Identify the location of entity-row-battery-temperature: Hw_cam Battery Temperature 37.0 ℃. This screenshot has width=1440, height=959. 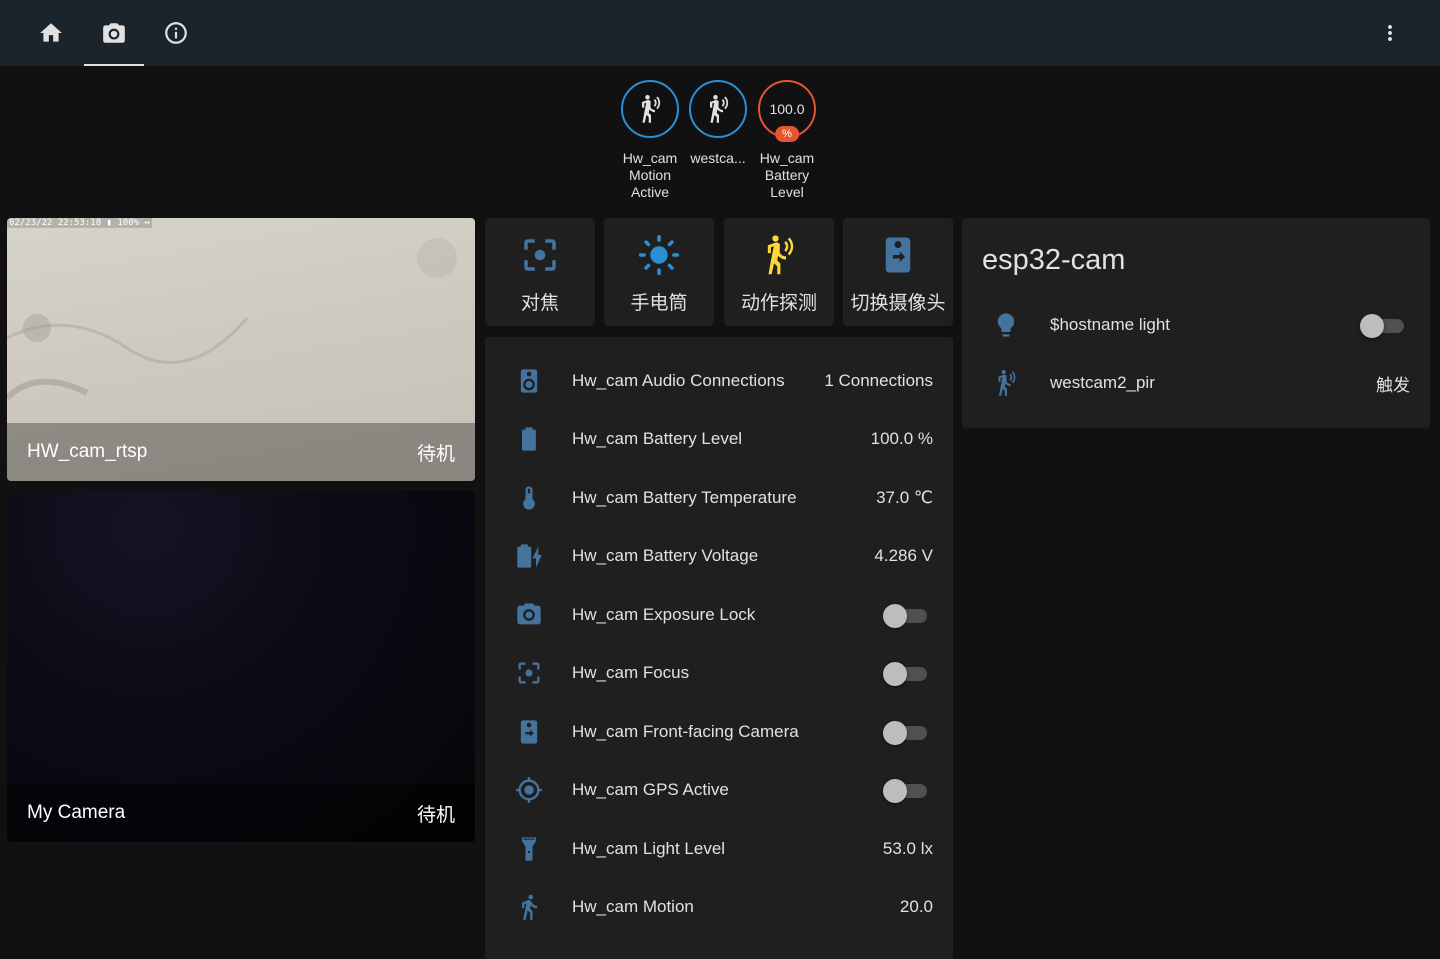
(719, 498).